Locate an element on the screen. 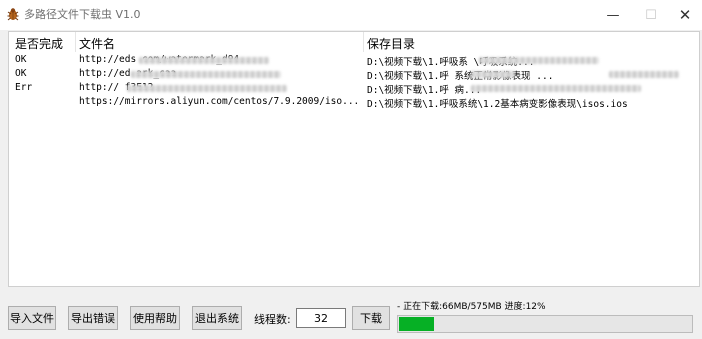 This screenshot has height=339, width=702. column-header-status: 是否完成 is located at coordinates (39, 43).